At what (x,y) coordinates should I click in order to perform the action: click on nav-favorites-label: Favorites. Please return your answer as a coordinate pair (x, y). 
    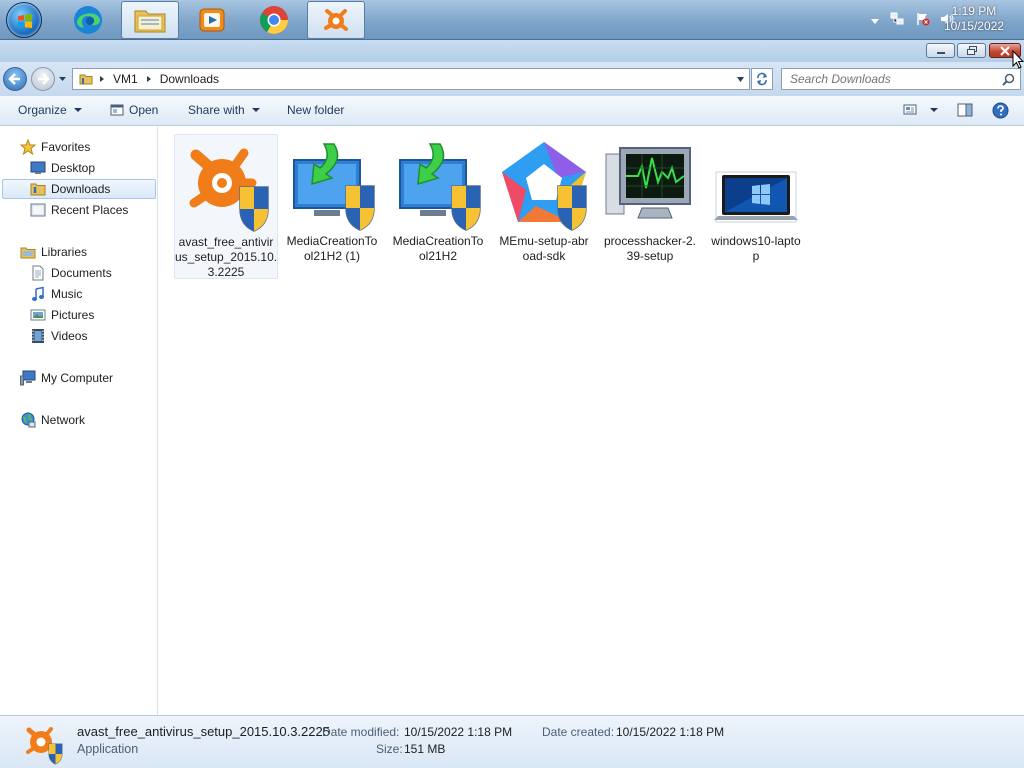
    Looking at the image, I should click on (66, 147).